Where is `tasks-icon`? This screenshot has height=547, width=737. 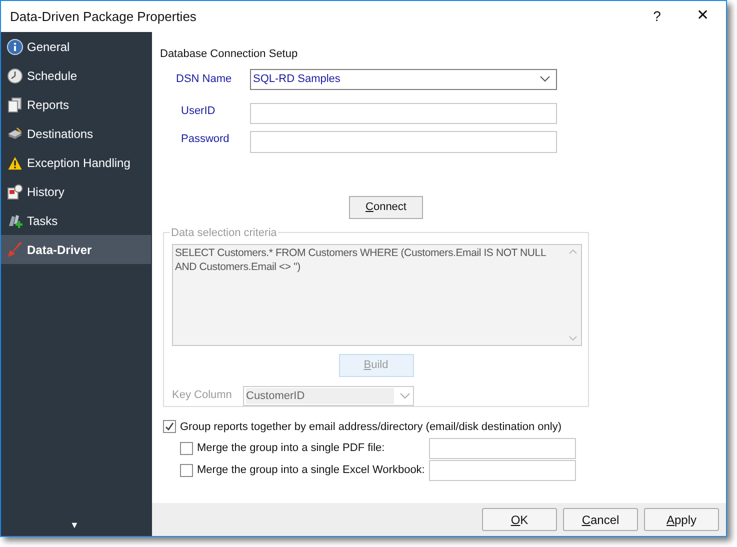
tasks-icon is located at coordinates (15, 220).